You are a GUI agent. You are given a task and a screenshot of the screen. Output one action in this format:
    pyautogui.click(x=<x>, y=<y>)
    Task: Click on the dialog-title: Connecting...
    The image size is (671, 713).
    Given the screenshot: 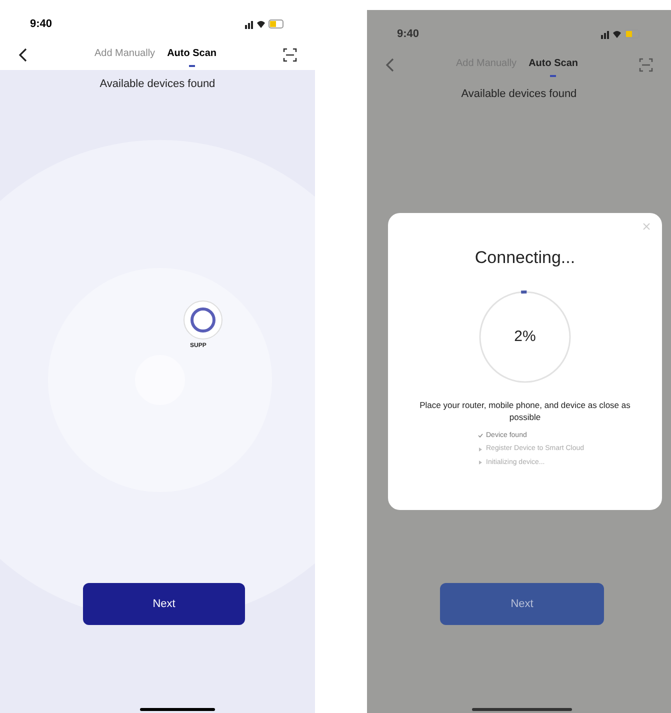 What is the action you would take?
    pyautogui.click(x=525, y=258)
    